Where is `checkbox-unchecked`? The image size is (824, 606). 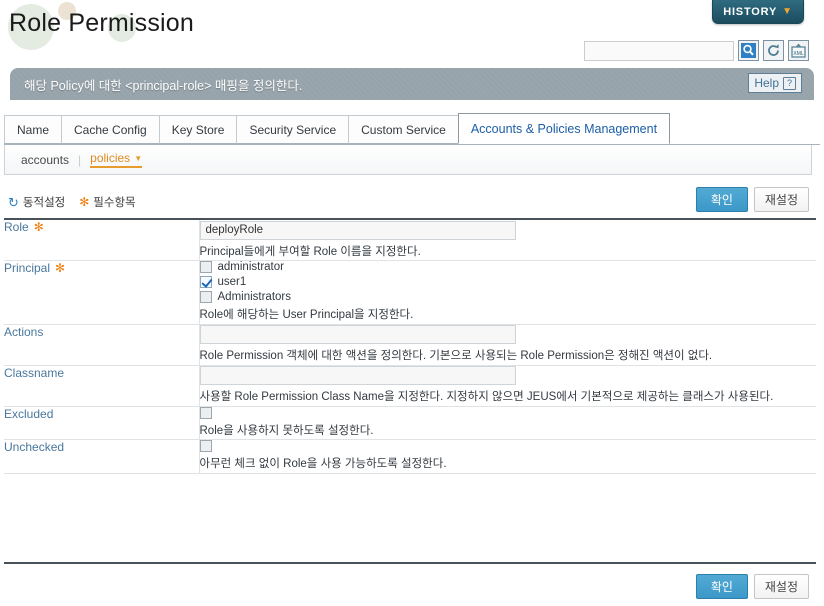
checkbox-unchecked is located at coordinates (205, 446).